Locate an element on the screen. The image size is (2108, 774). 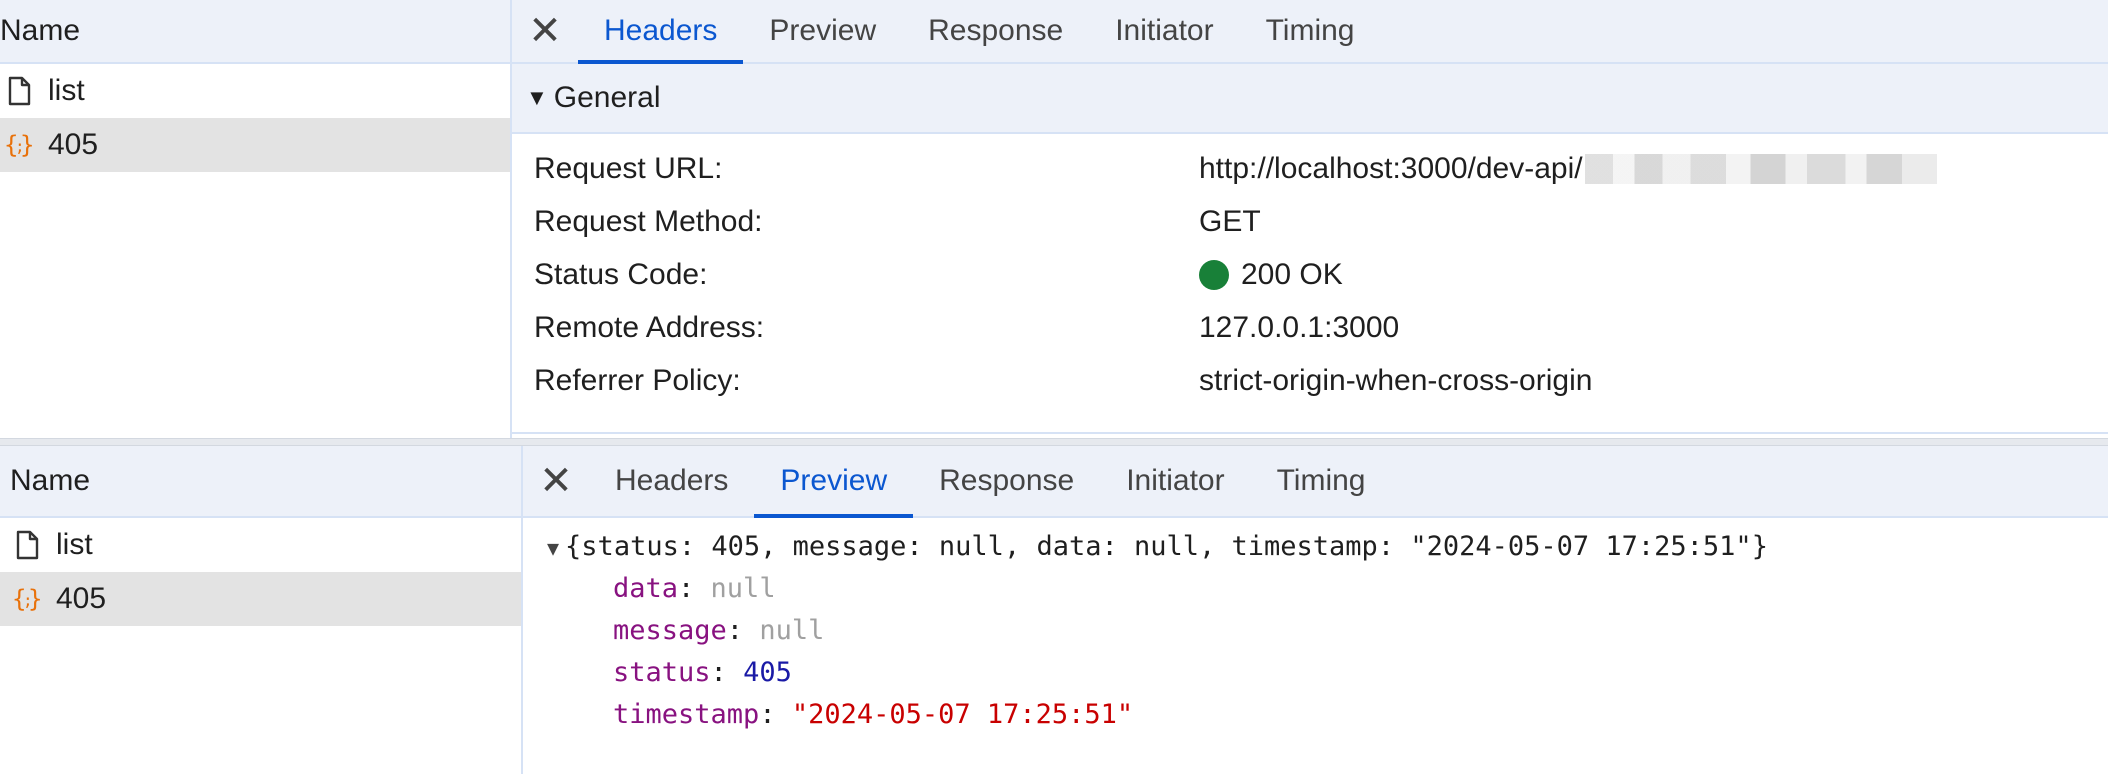
section-divider is located at coordinates (1310, 433).